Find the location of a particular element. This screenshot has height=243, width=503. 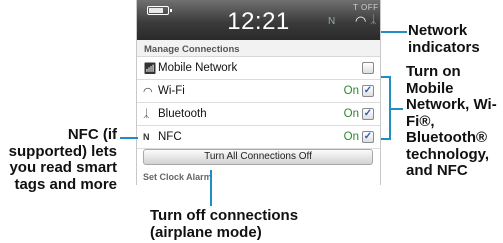

turn-on-callout-line is located at coordinates (396, 109).